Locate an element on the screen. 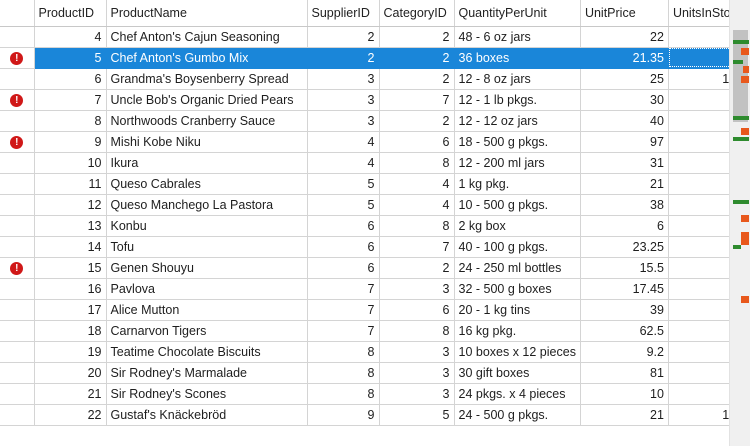  cell-productid: 13 is located at coordinates (70, 226).